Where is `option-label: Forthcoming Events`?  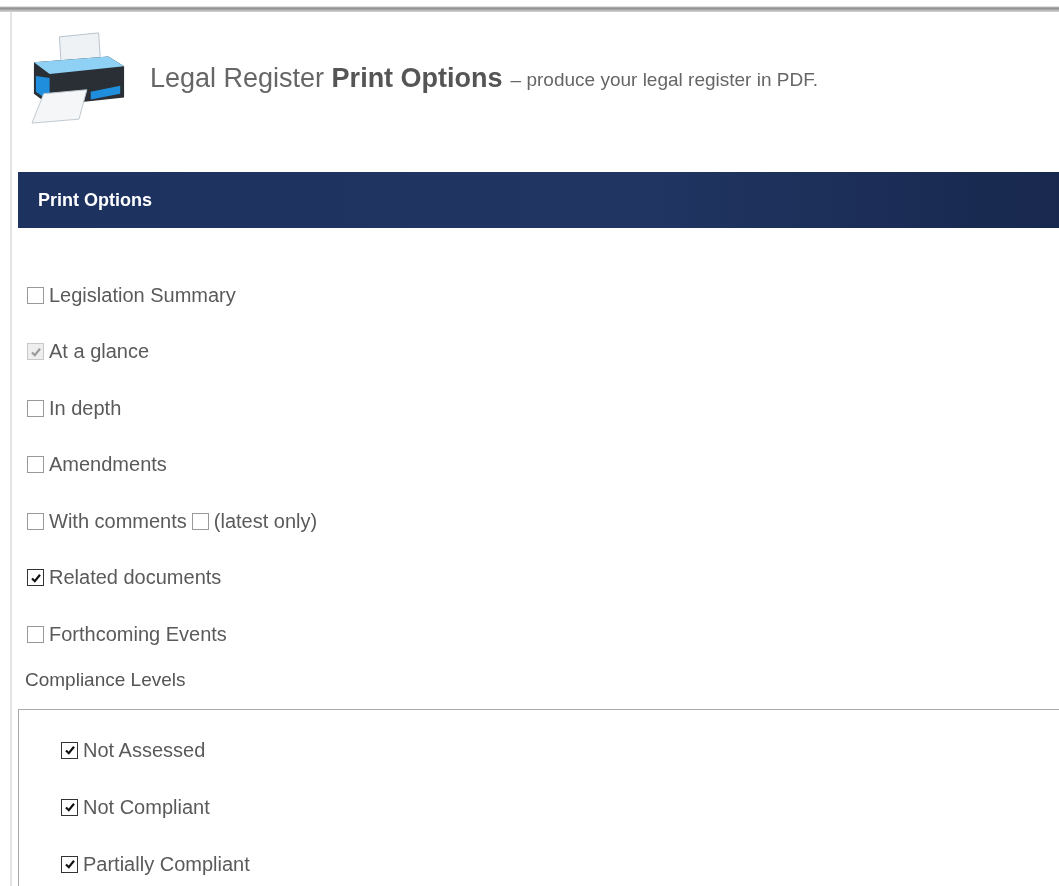
option-label: Forthcoming Events is located at coordinates (138, 634).